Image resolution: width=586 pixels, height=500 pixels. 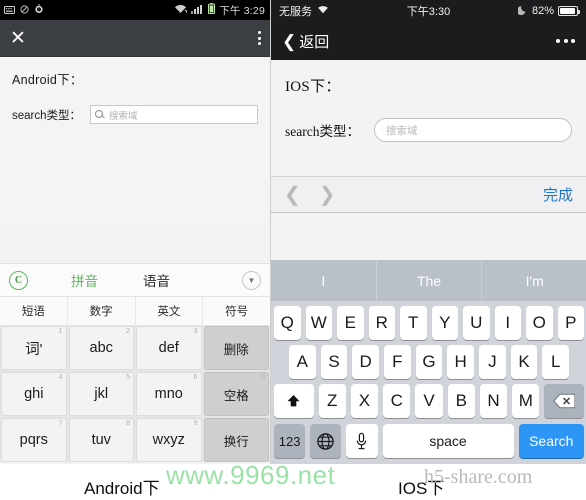 What do you see at coordinates (334, 362) in the screenshot?
I see `key-s: S` at bounding box center [334, 362].